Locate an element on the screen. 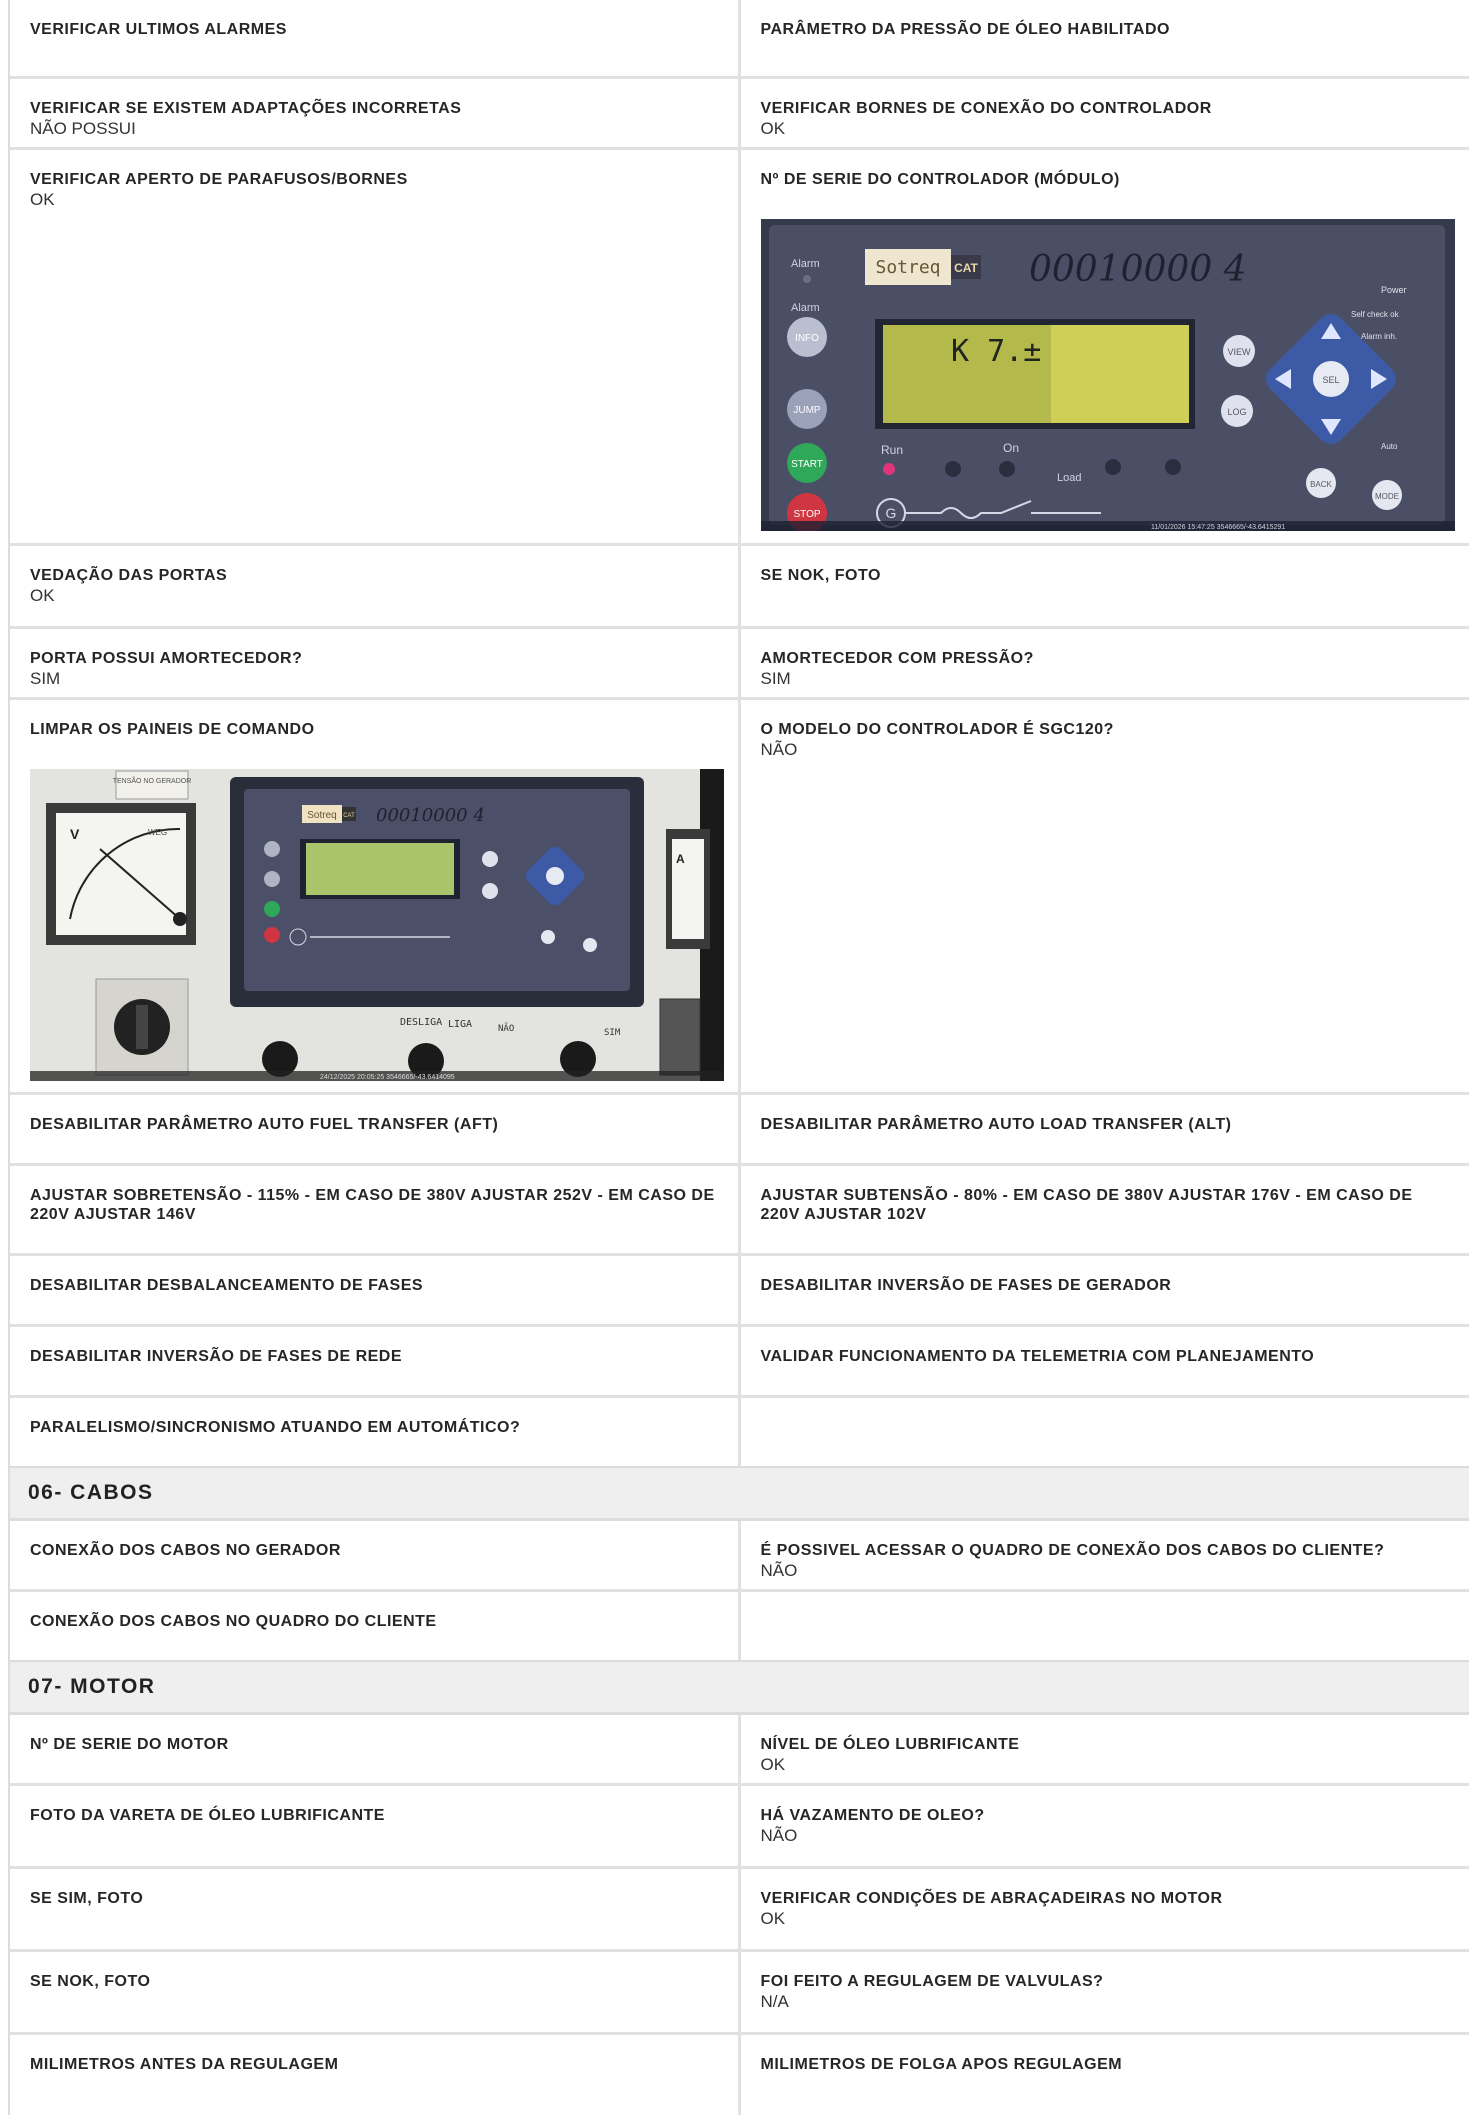 The width and height of the screenshot is (1469, 2115). checklist-field: VERIFICAR ULTIMOS ALARMES is located at coordinates (375, 38).